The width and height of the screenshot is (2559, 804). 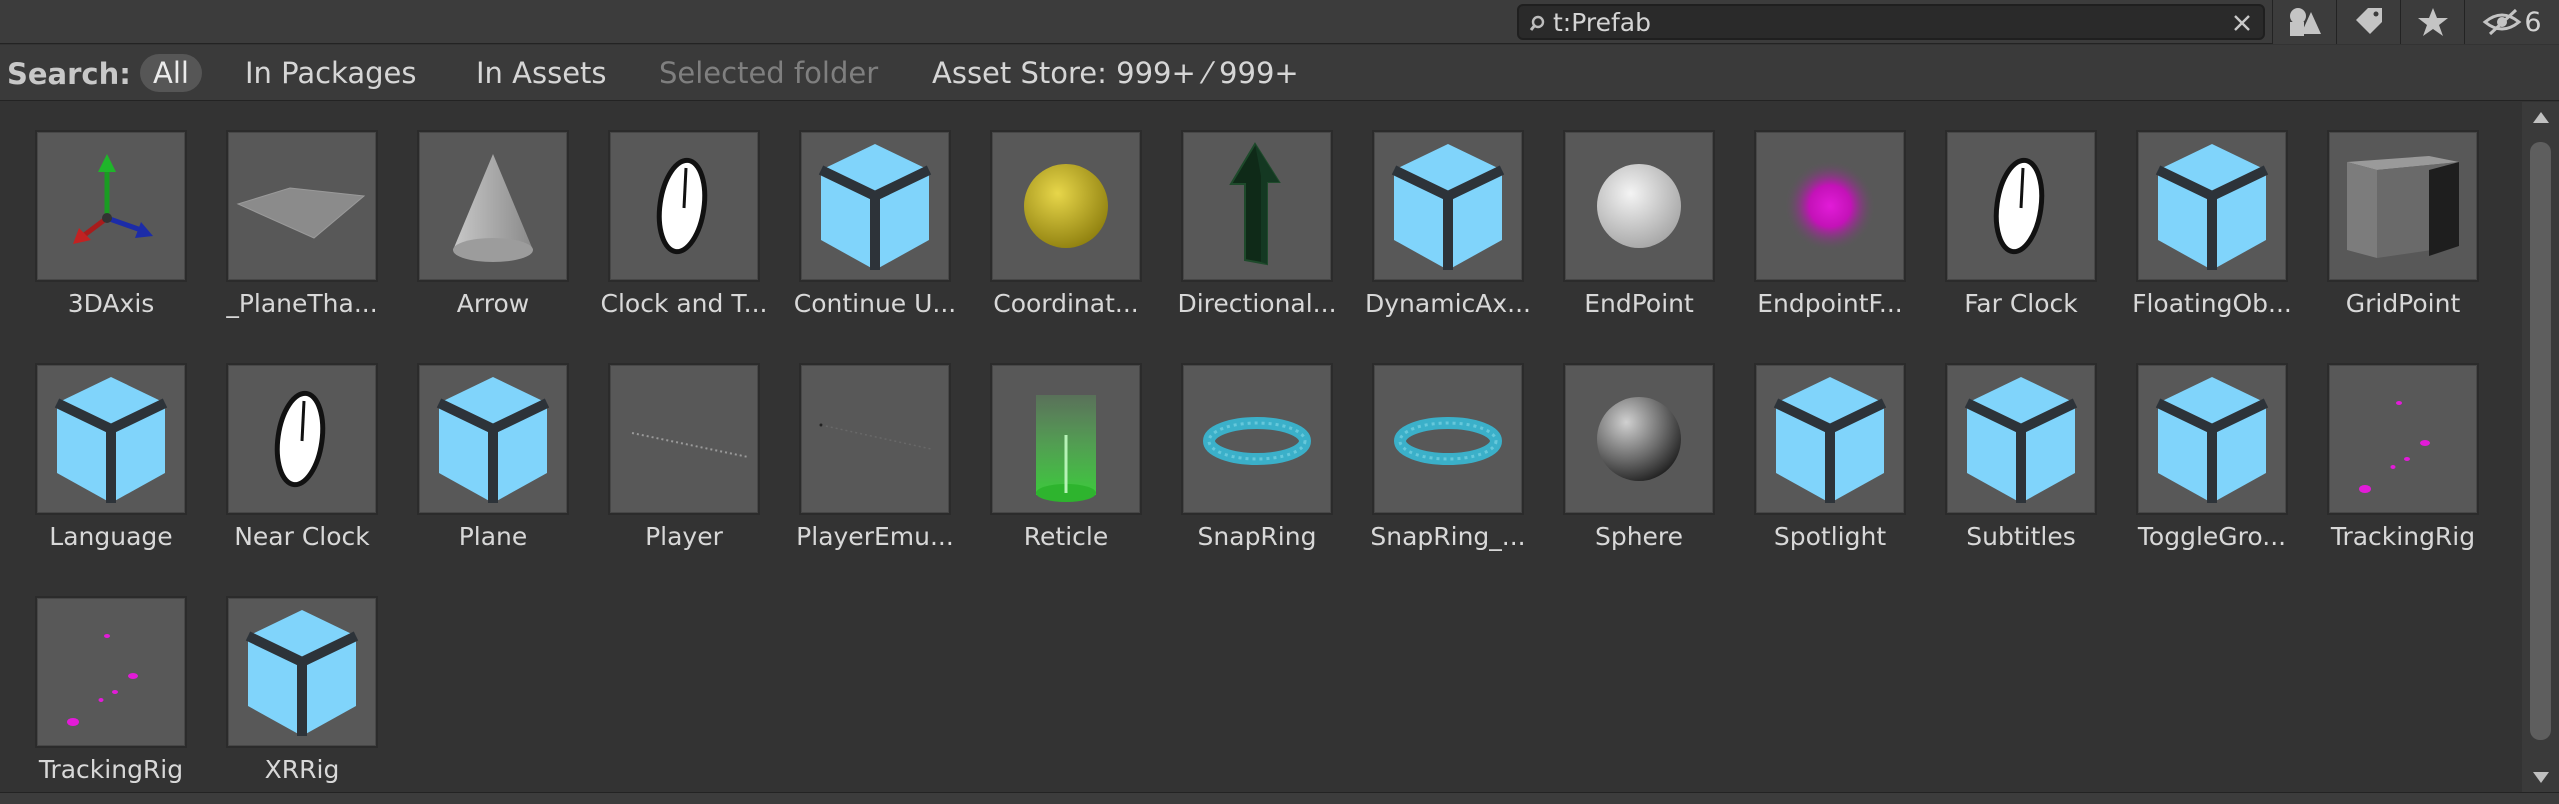 I want to click on white-sphere-icon, so click(x=1639, y=206).